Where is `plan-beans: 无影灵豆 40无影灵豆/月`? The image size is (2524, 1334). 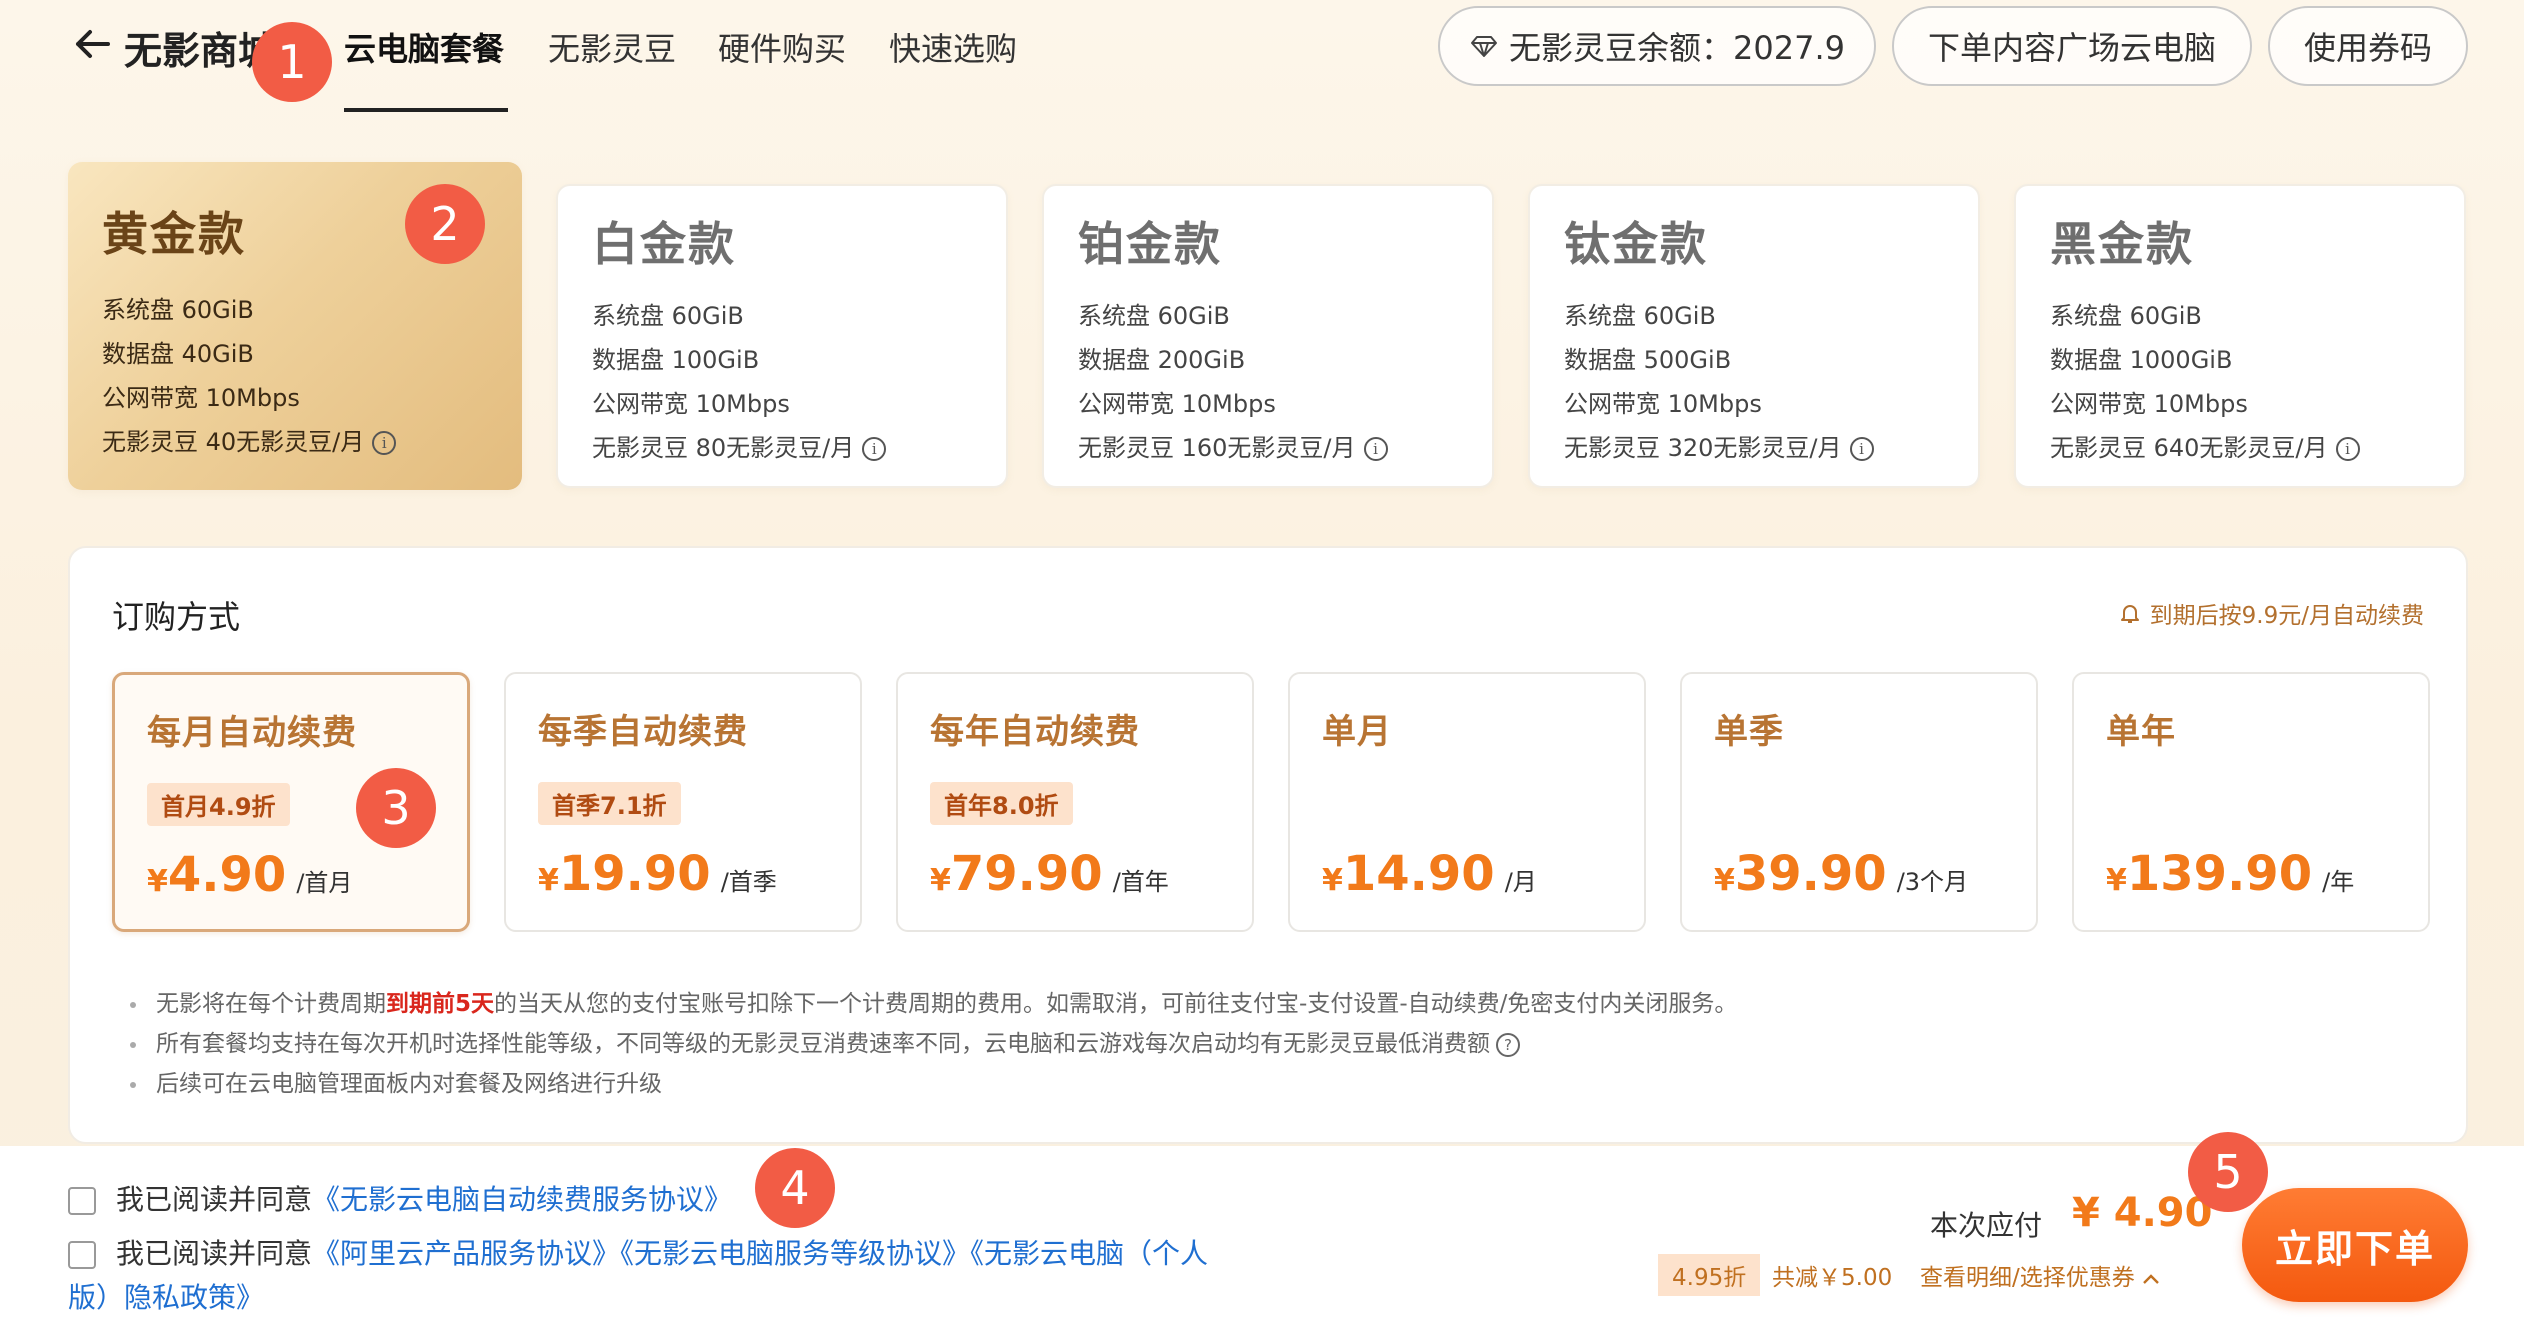 plan-beans: 无影灵豆 40无影灵豆/月 is located at coordinates (233, 442).